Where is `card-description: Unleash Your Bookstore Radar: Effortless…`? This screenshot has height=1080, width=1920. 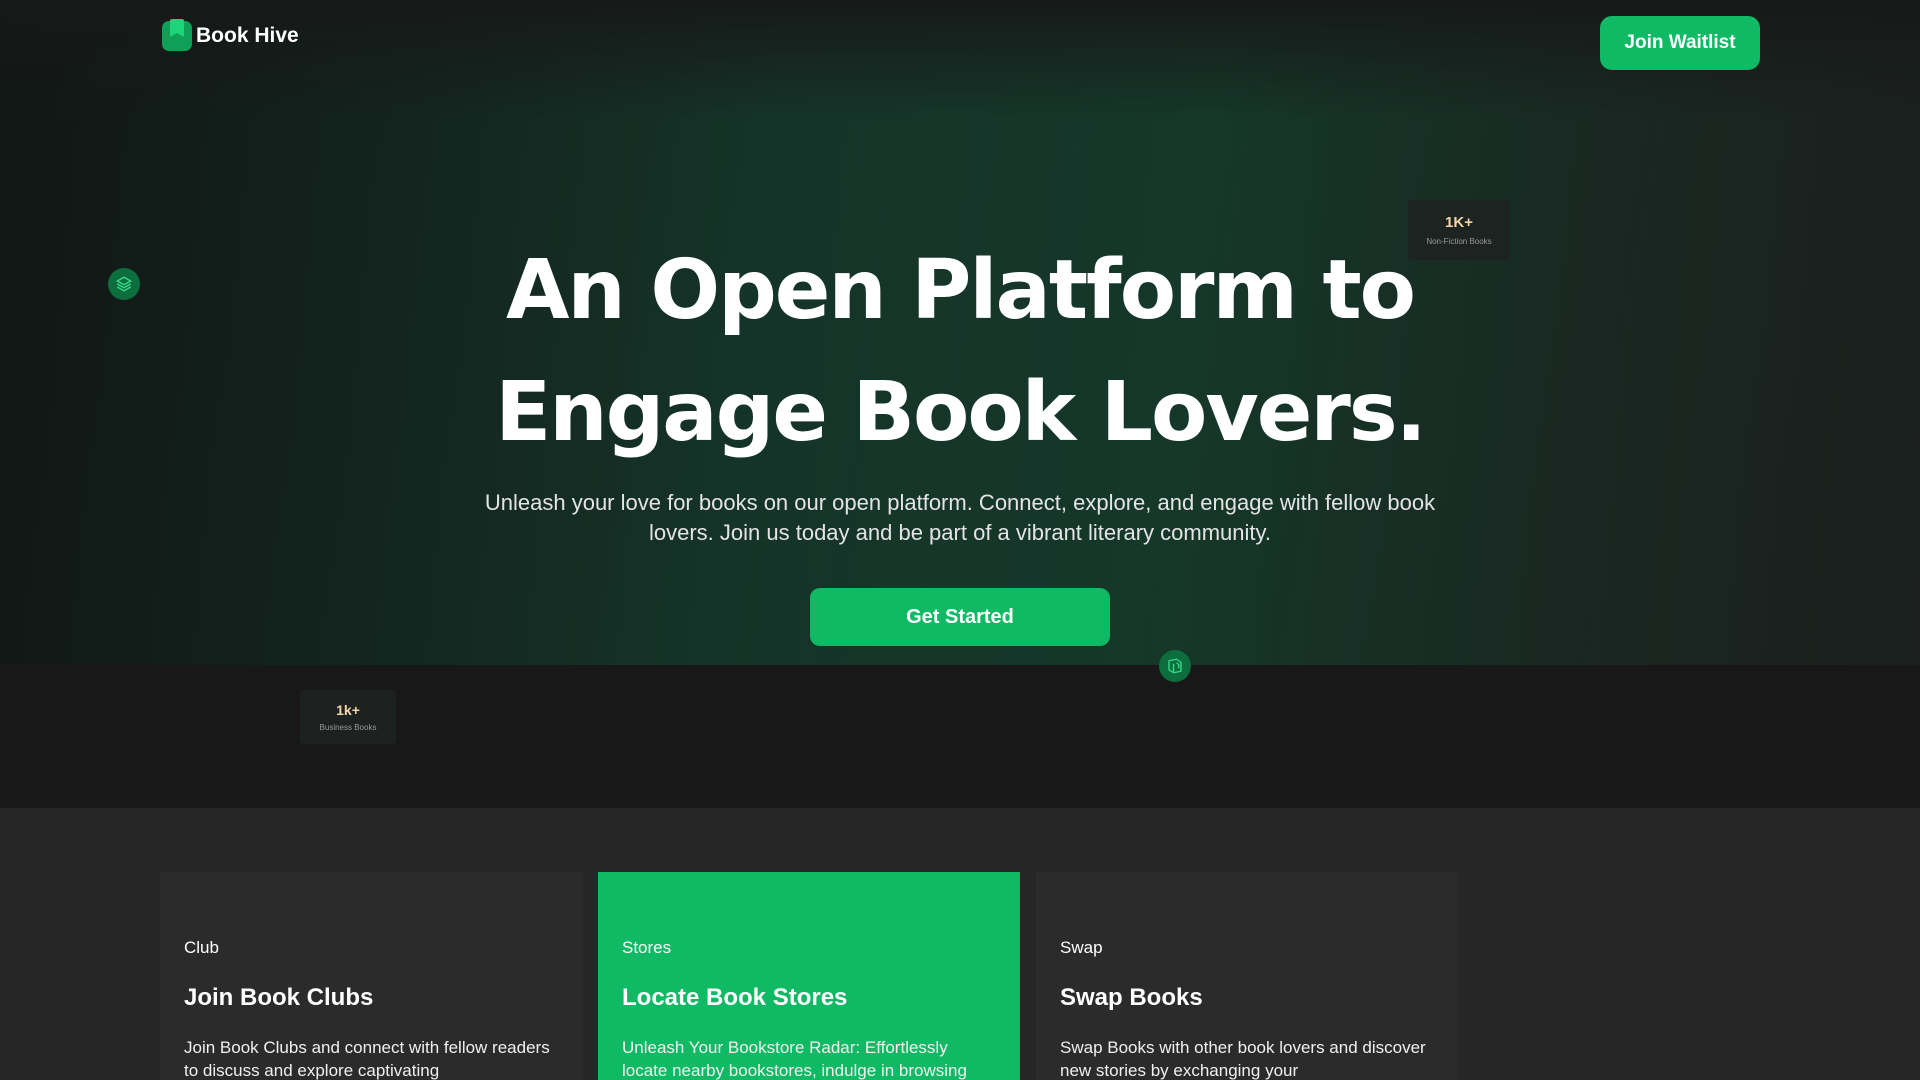 card-description: Unleash Your Bookstore Radar: Effortless… is located at coordinates (794, 1059).